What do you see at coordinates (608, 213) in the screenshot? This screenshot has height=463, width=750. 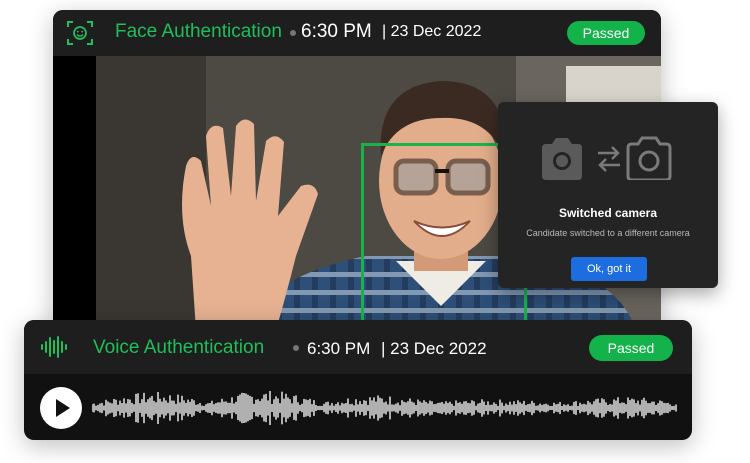 I see `dialog-title: Switched camera` at bounding box center [608, 213].